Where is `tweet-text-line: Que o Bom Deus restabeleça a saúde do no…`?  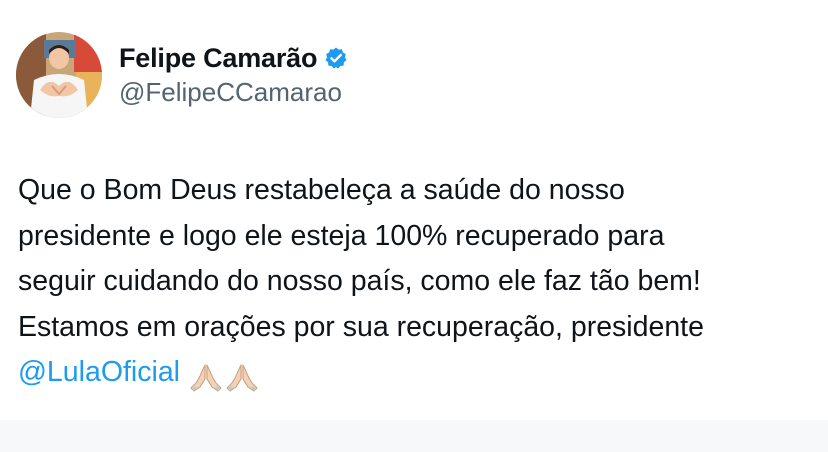 tweet-text-line: Que o Bom Deus restabeleça a saúde do no… is located at coordinates (321, 190).